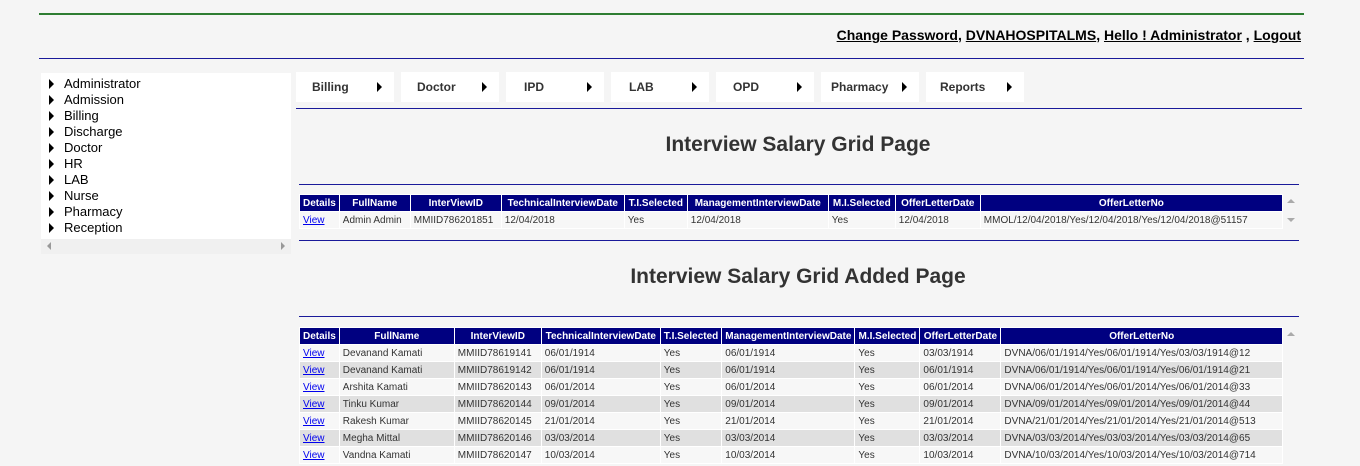  I want to click on table-cell: MMIID78619141, so click(497, 353).